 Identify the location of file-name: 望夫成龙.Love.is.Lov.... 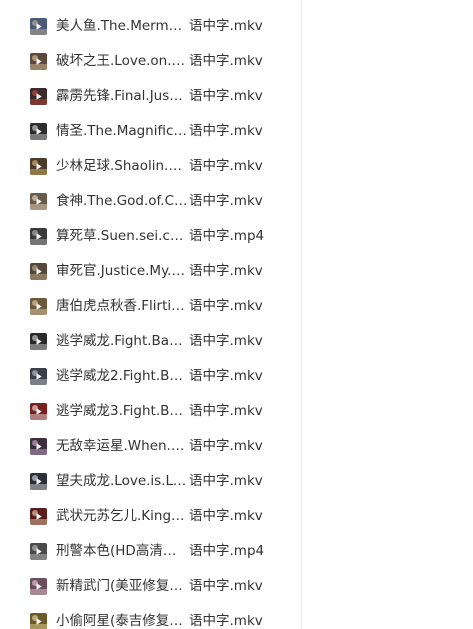
(122, 481).